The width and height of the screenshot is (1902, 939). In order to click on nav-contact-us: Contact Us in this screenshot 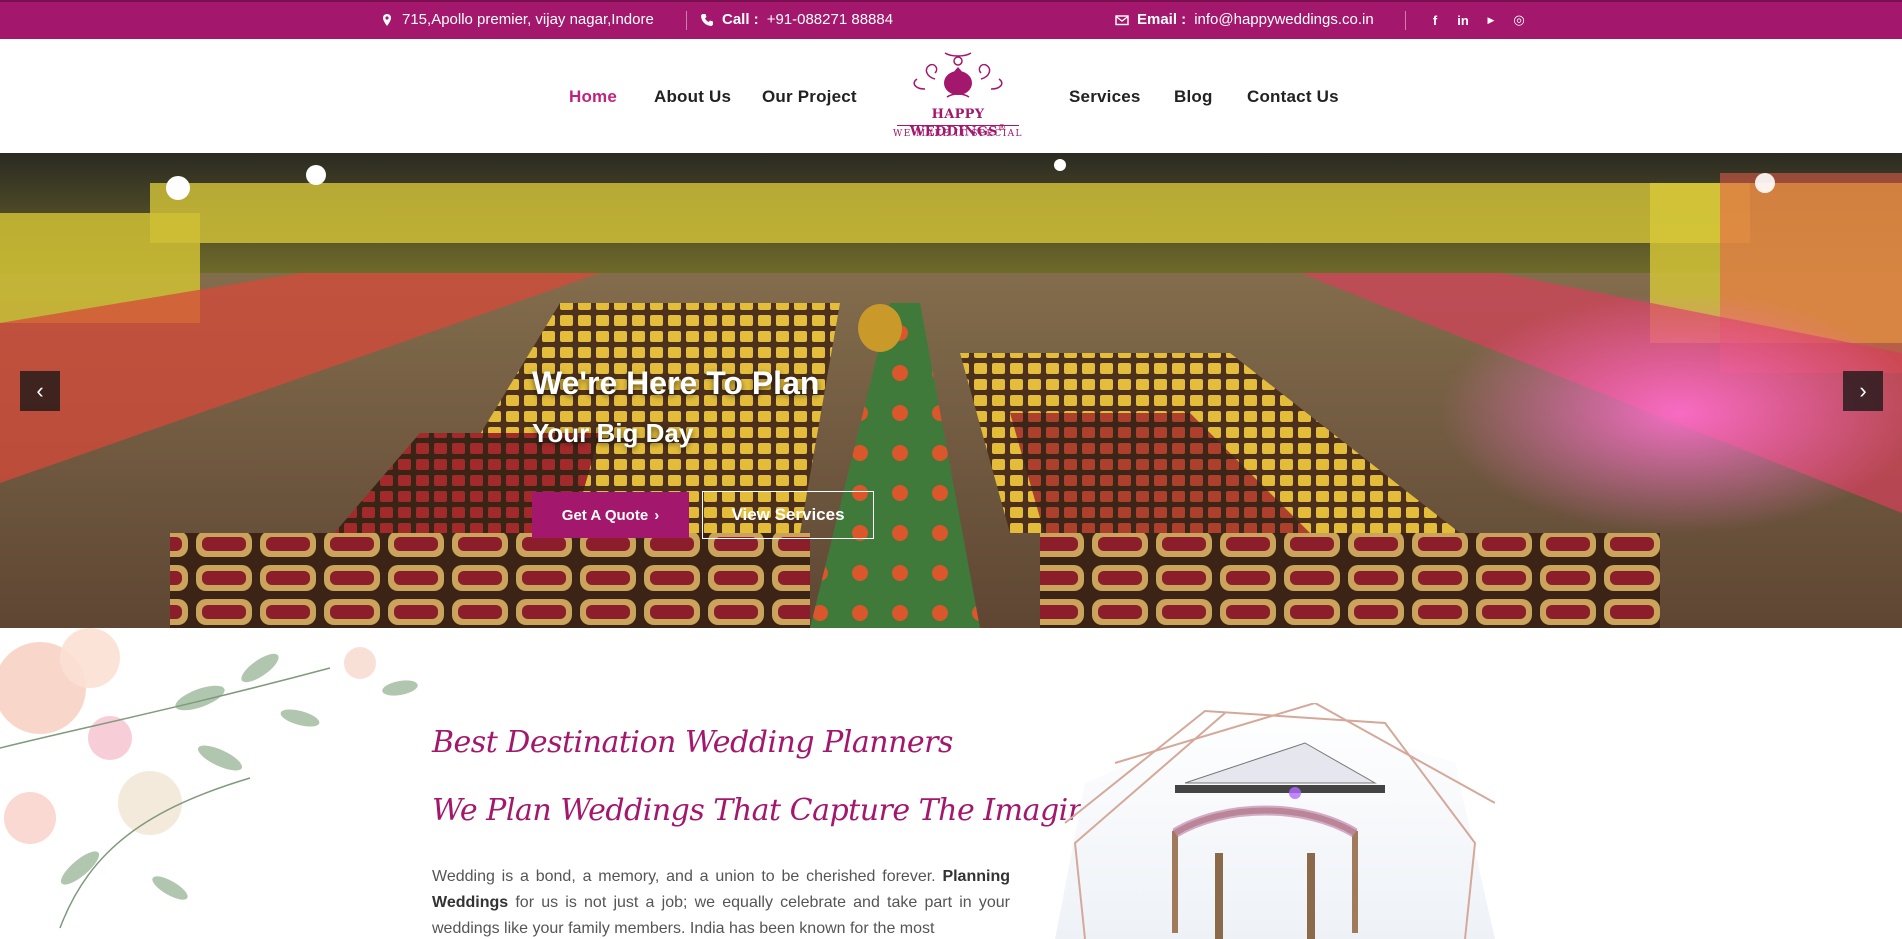, I will do `click(1293, 97)`.